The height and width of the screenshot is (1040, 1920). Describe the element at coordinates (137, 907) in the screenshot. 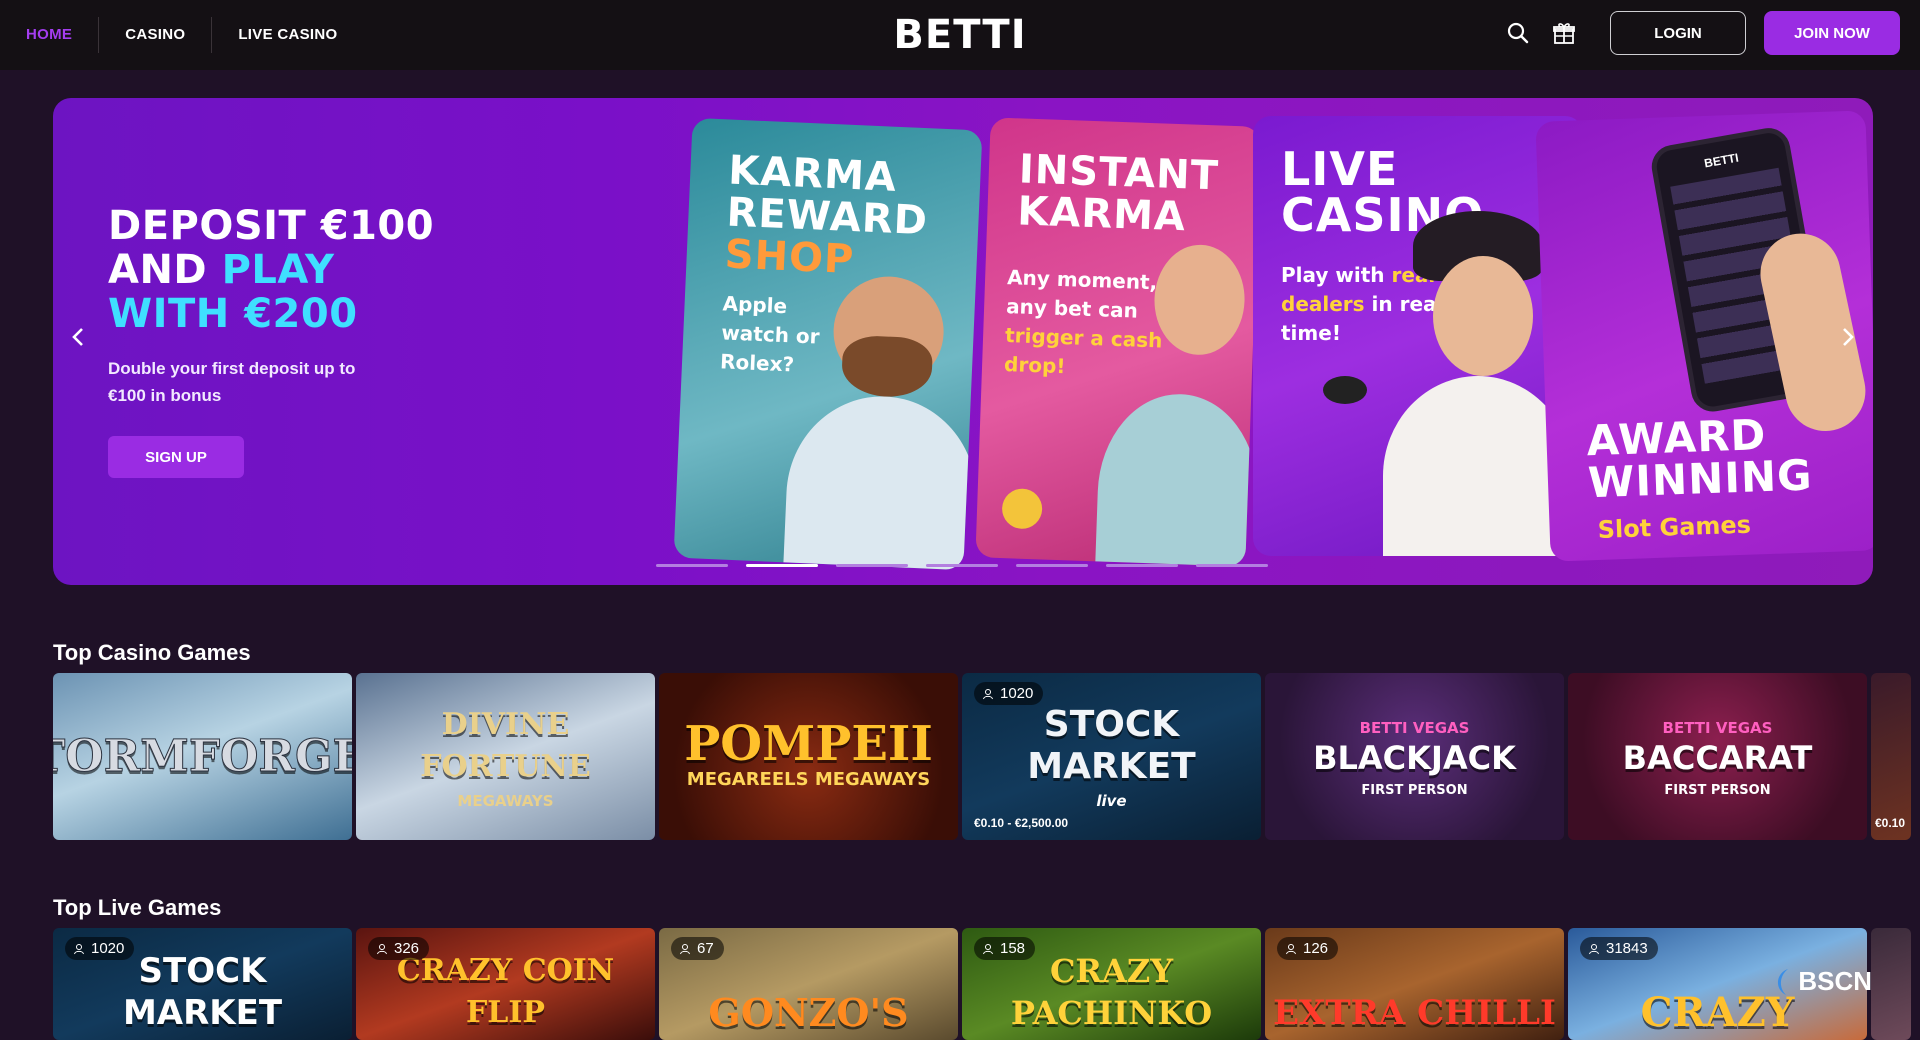

I see `top-live-games-title: Top Live Games` at that location.